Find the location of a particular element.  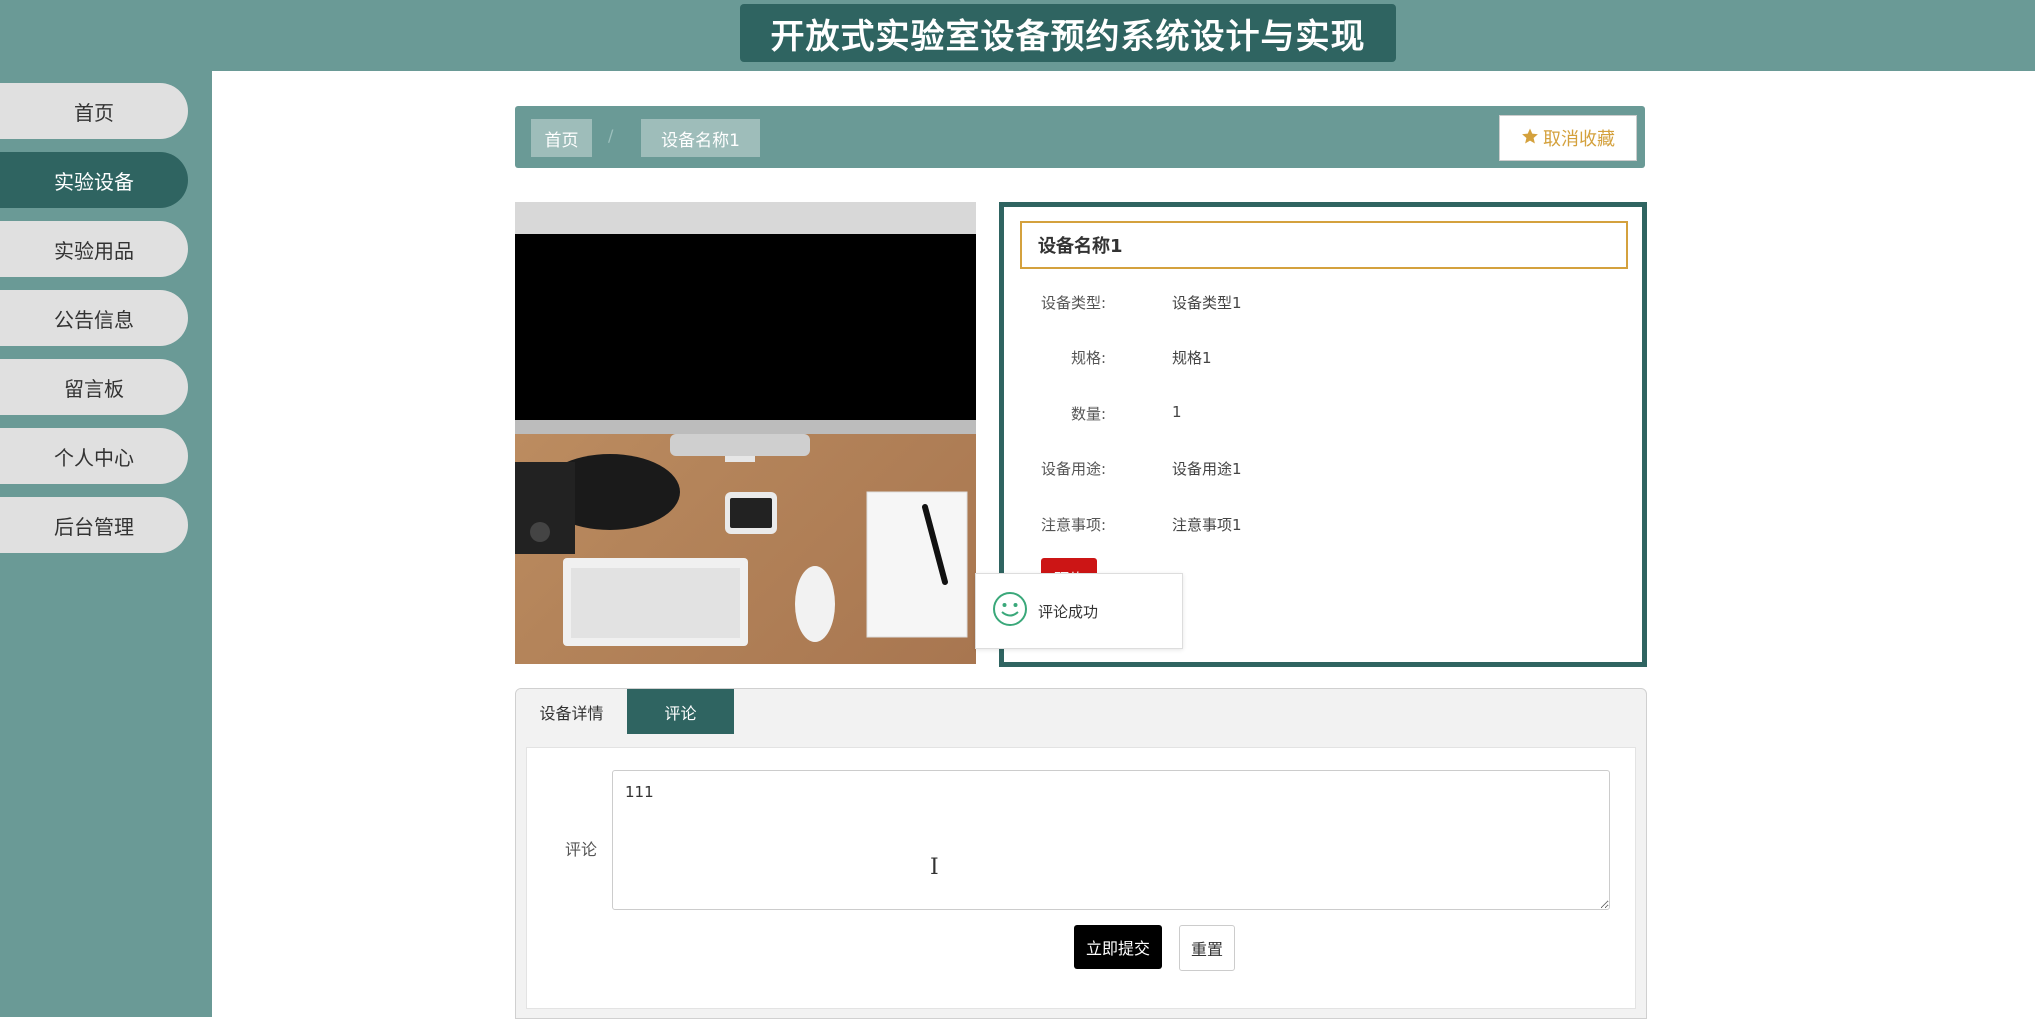

smiley-icon is located at coordinates (1010, 611).